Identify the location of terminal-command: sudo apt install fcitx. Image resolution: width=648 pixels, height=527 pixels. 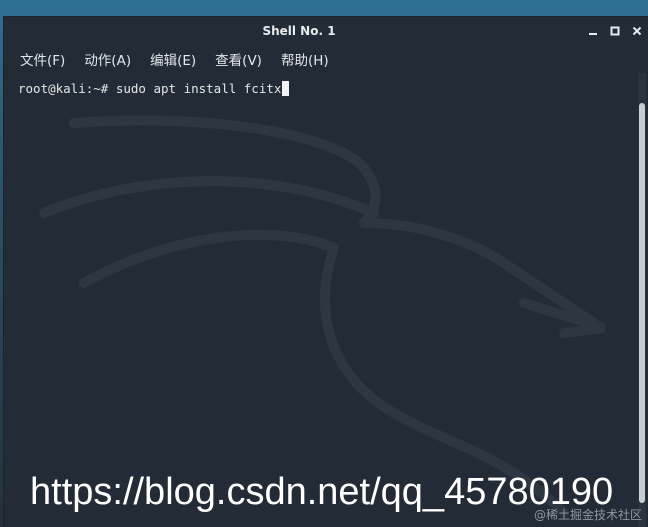
(198, 88).